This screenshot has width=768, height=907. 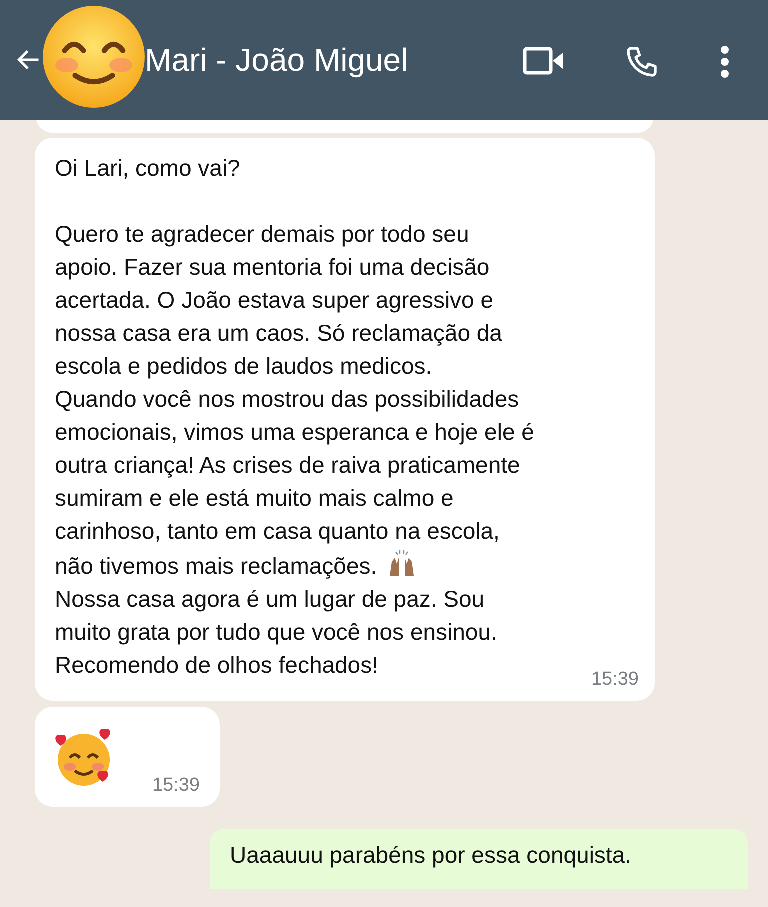 I want to click on message-text: emocionais, vimos uma esperanca e hoje ele é, so click(x=294, y=432).